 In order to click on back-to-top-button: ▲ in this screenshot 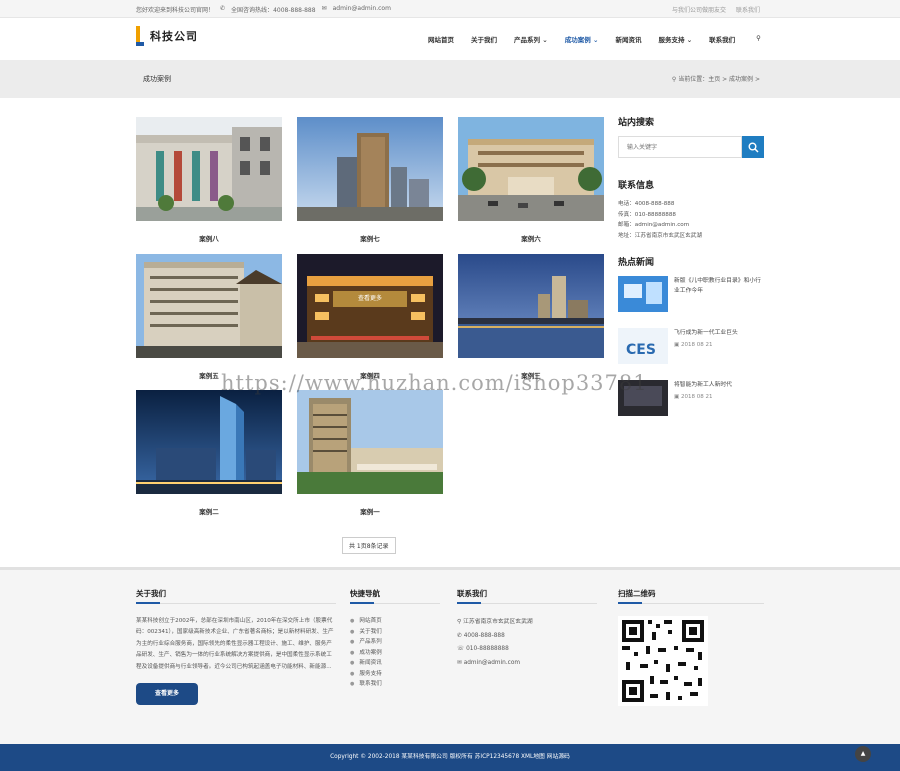, I will do `click(863, 754)`.